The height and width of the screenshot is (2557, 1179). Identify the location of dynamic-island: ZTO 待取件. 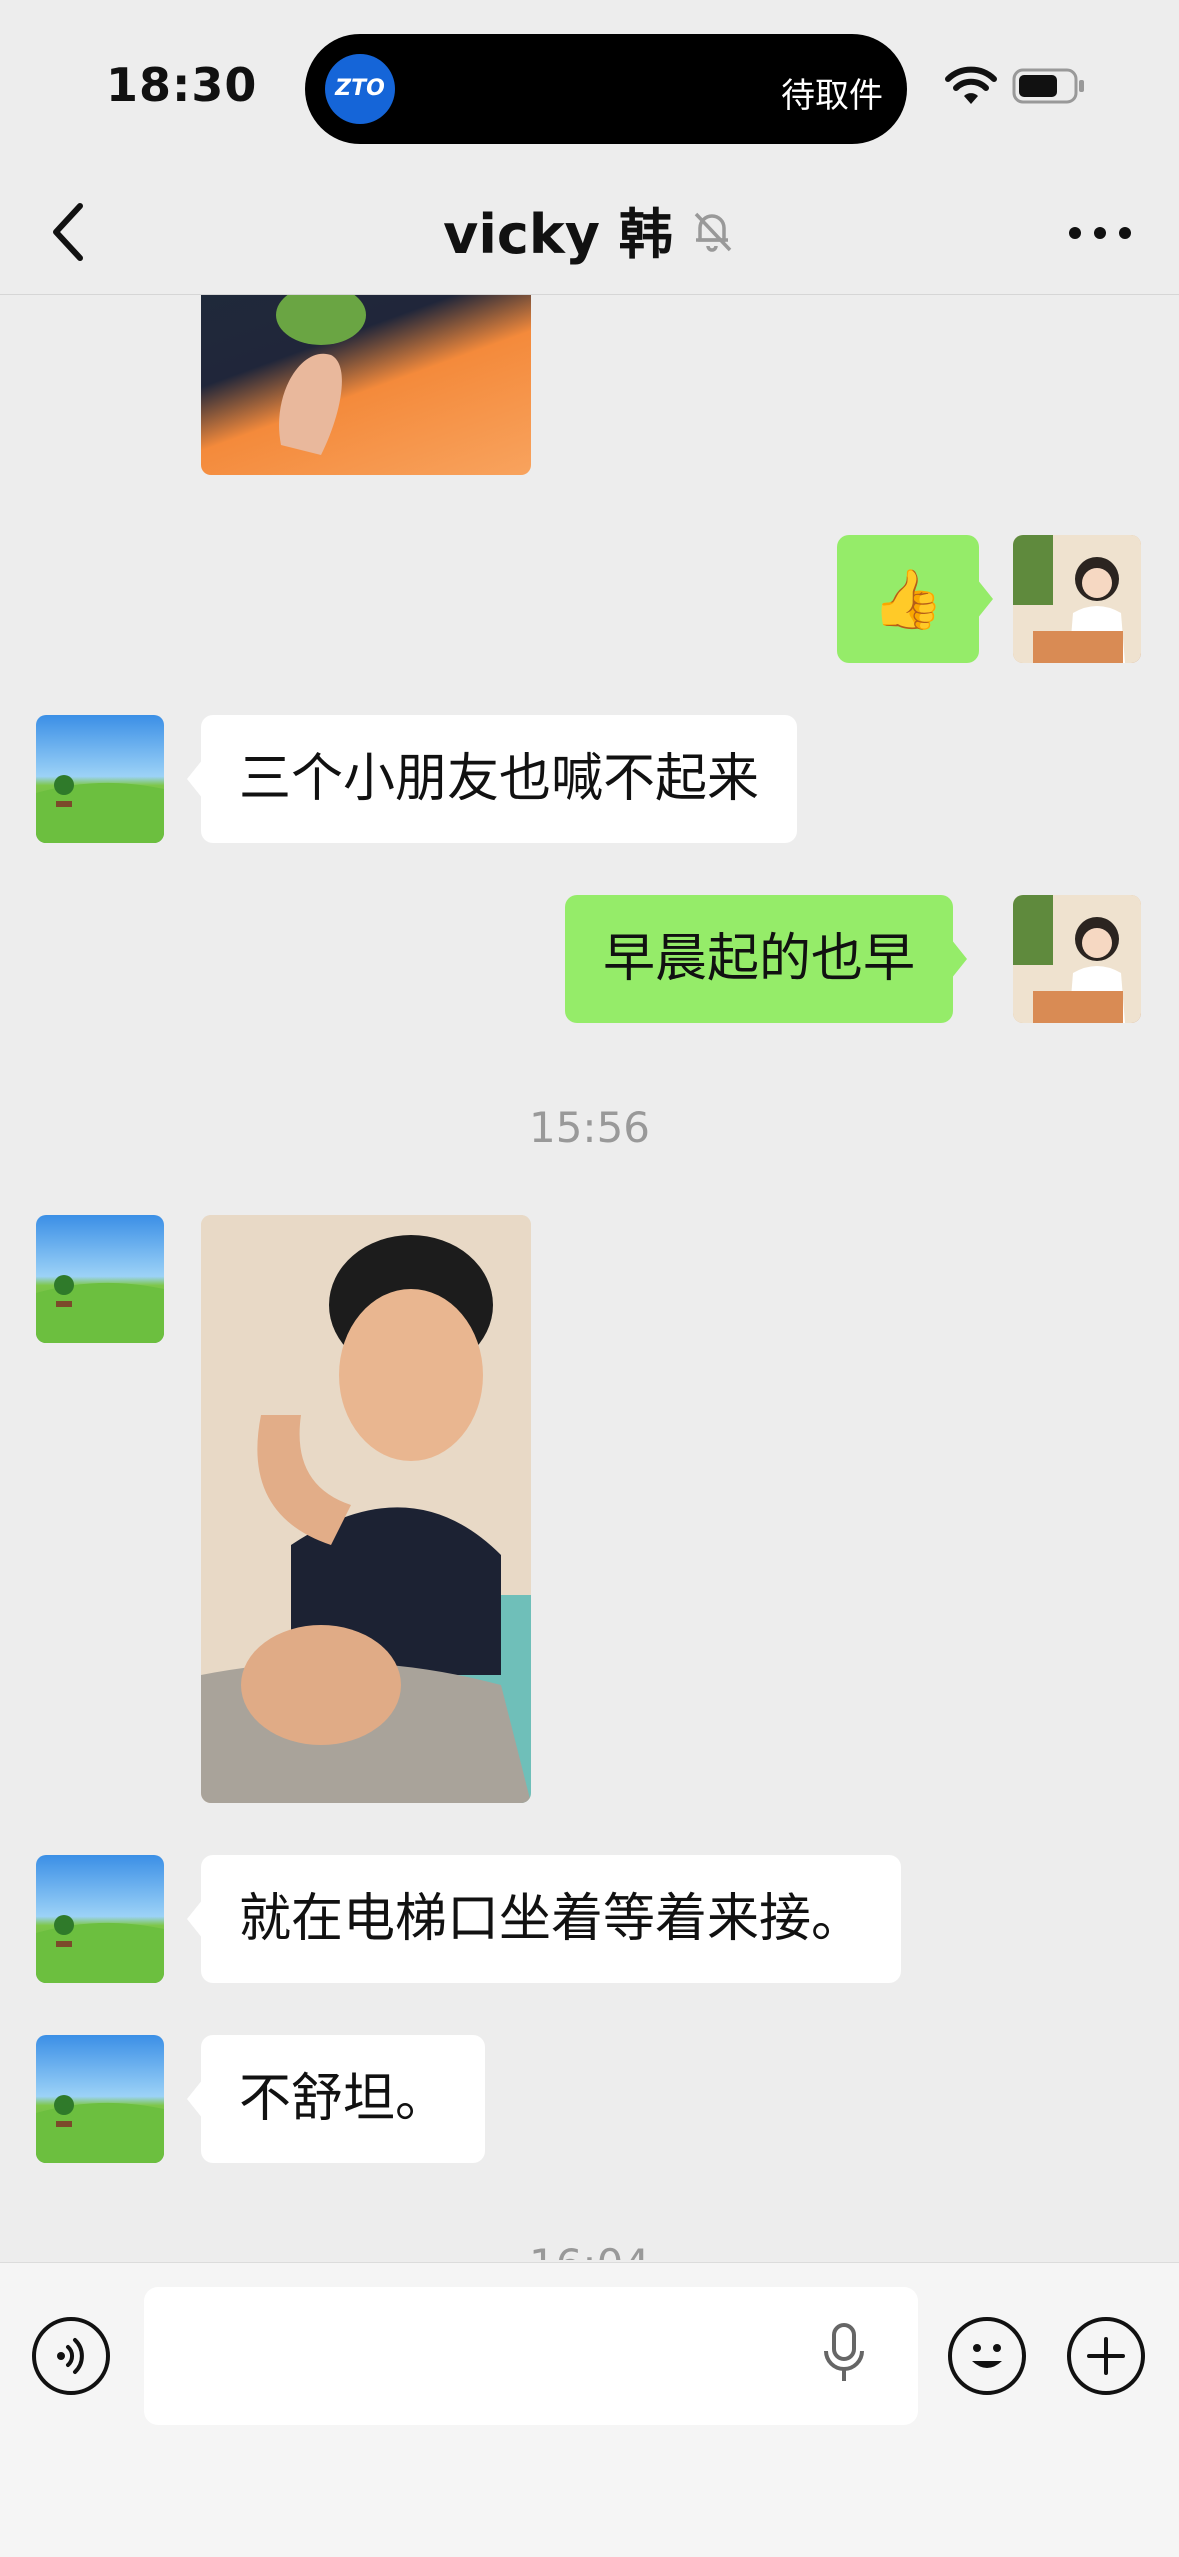
(606, 89).